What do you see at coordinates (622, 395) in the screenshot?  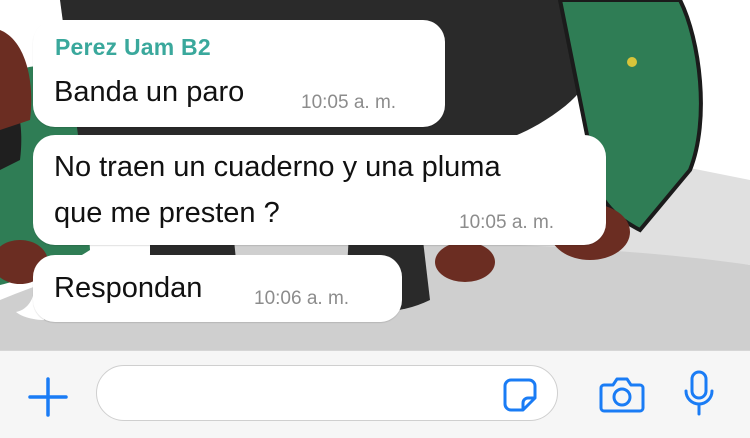 I see `camera-icon` at bounding box center [622, 395].